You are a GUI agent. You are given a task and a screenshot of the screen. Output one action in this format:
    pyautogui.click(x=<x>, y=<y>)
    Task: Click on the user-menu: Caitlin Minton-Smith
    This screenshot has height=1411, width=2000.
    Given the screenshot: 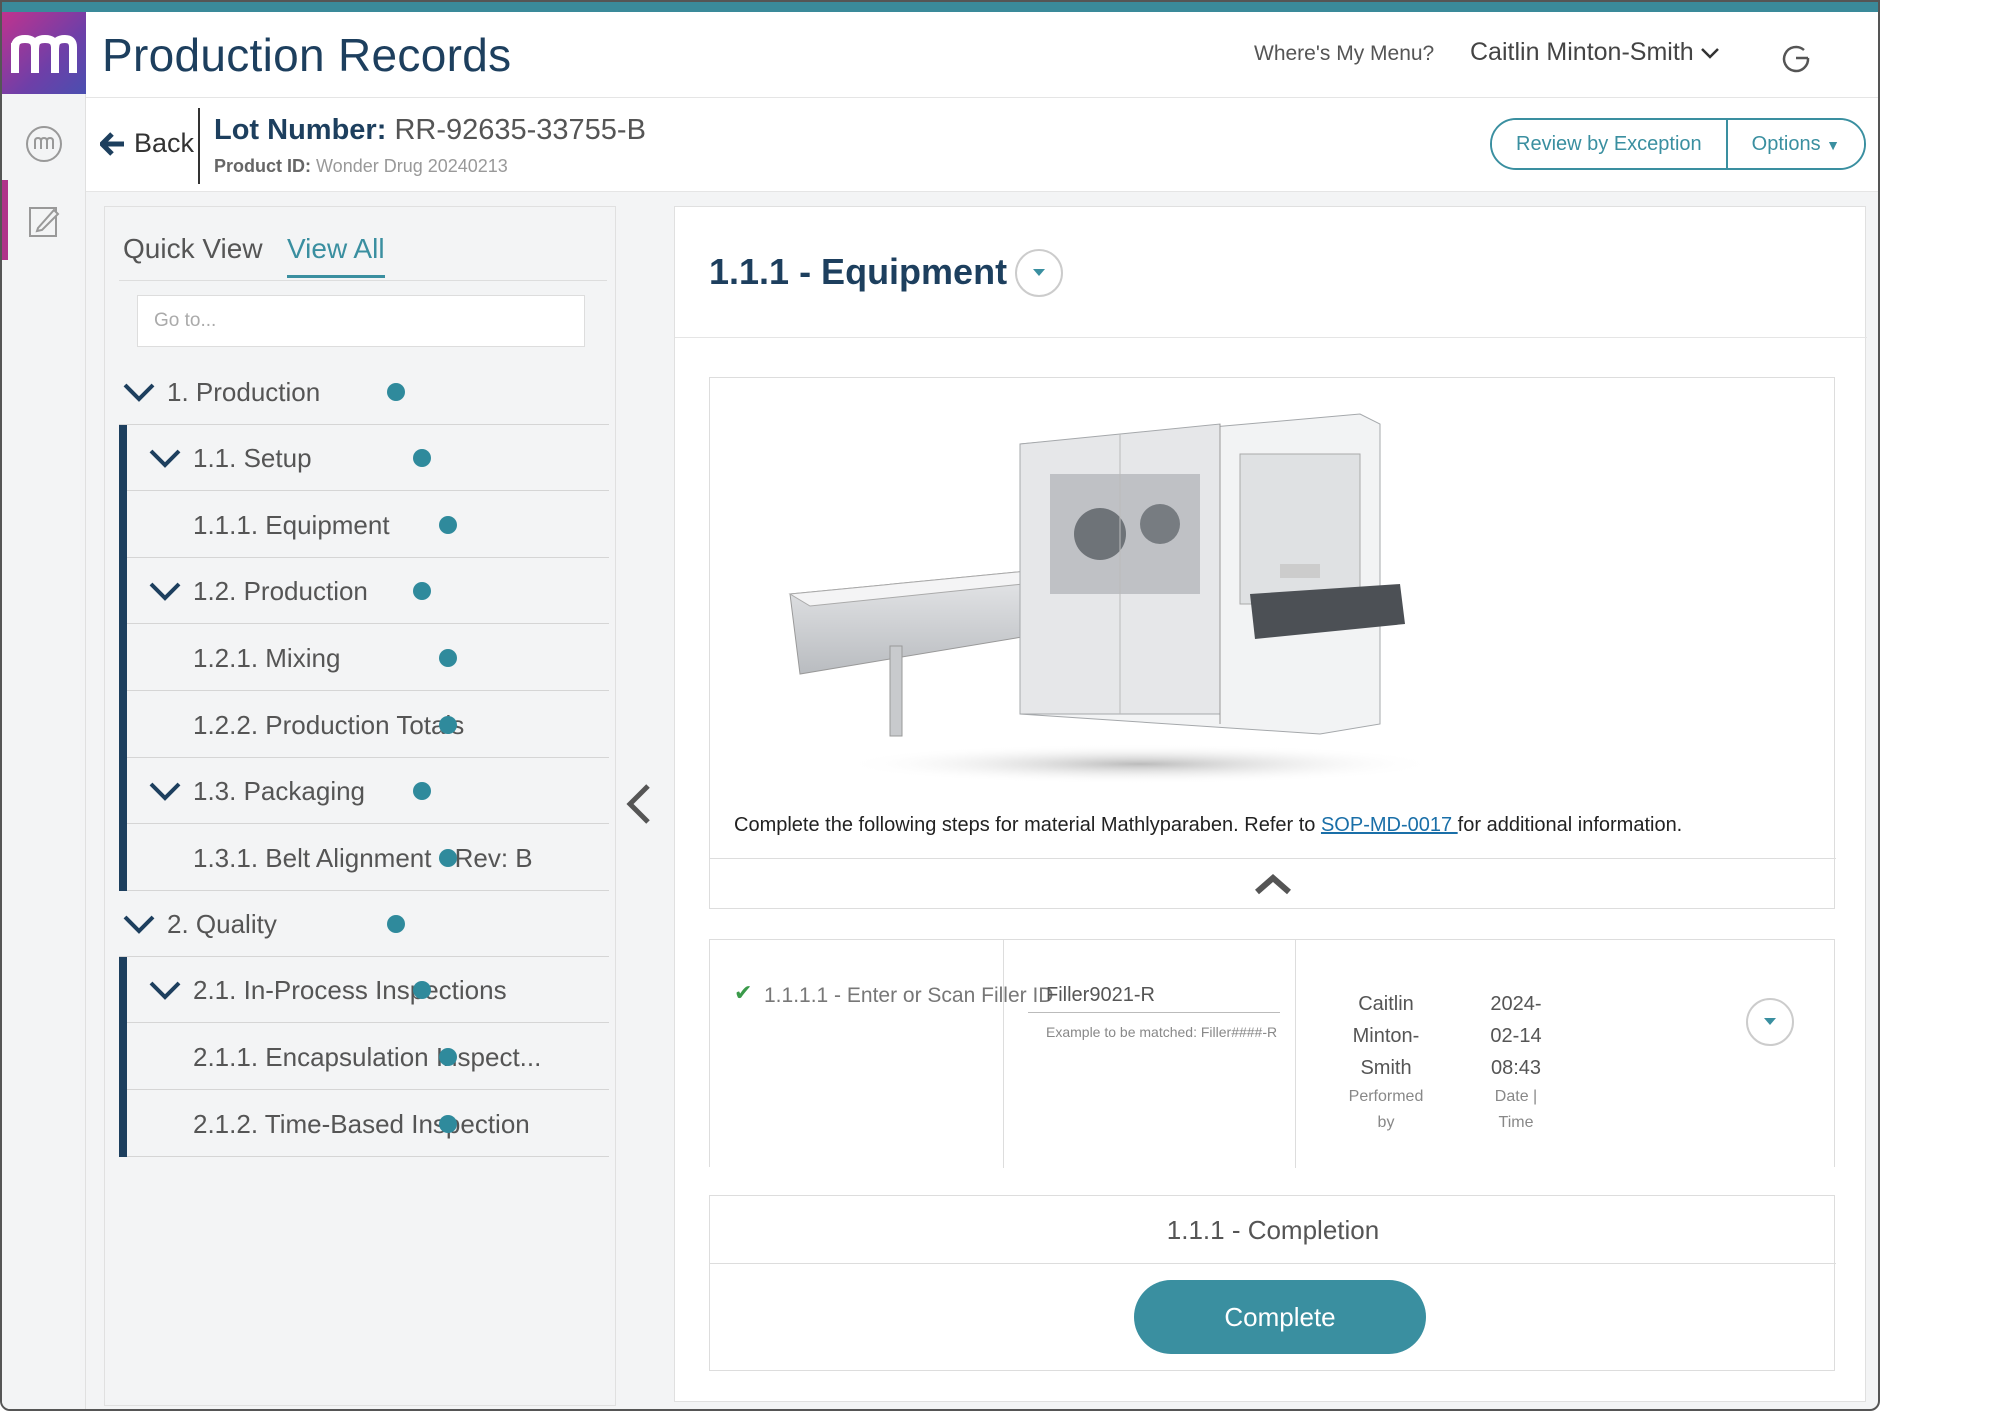 What is the action you would take?
    pyautogui.click(x=1595, y=52)
    